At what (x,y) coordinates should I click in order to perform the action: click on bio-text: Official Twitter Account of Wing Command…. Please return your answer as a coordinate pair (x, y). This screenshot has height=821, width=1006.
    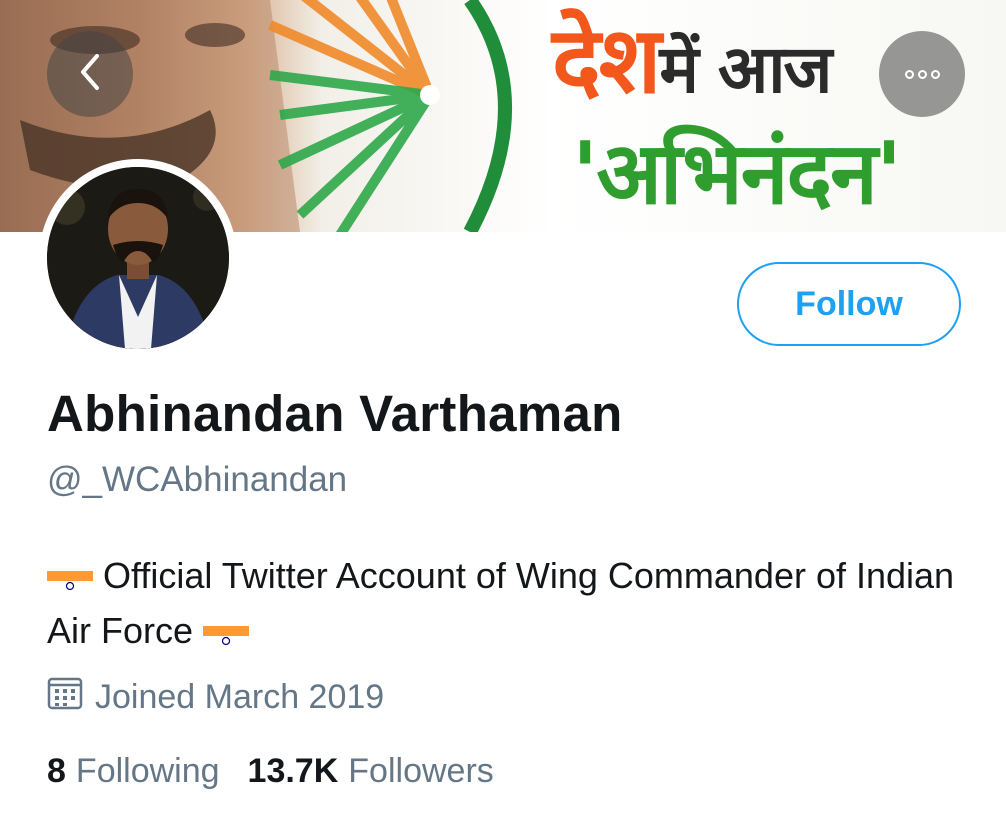
    Looking at the image, I should click on (501, 603).